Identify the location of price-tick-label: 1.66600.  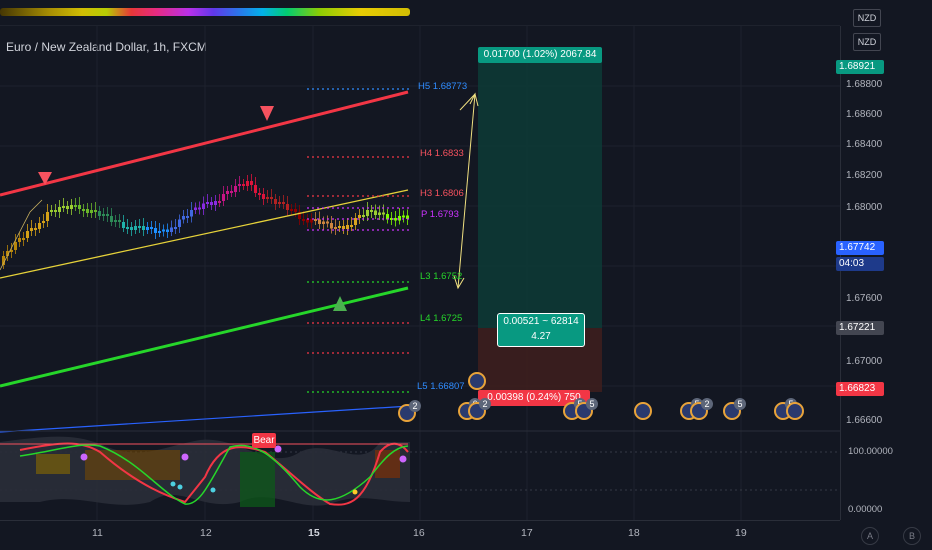
(864, 420).